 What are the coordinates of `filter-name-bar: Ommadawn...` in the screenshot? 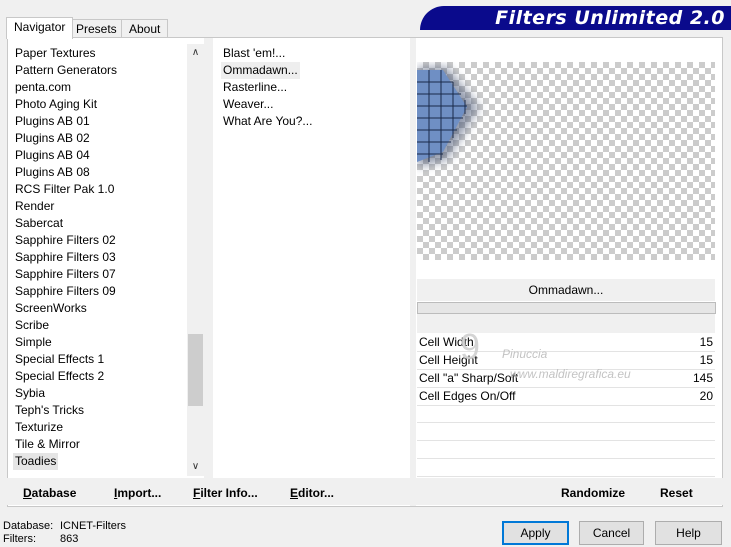 It's located at (566, 290).